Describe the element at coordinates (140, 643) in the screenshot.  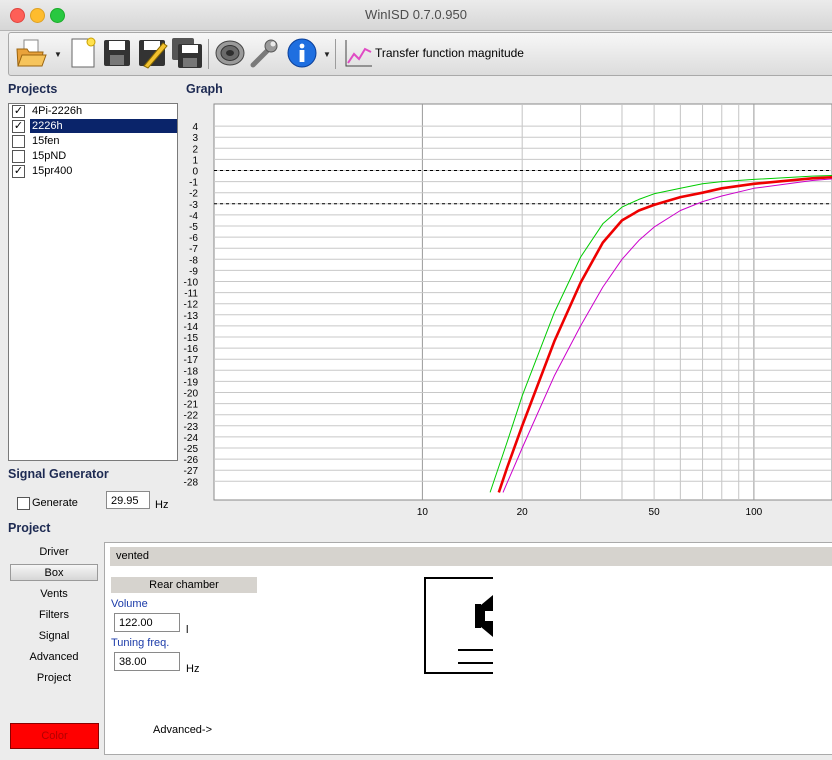
I see `tuning-frequency-label: Tuning freq.` at that location.